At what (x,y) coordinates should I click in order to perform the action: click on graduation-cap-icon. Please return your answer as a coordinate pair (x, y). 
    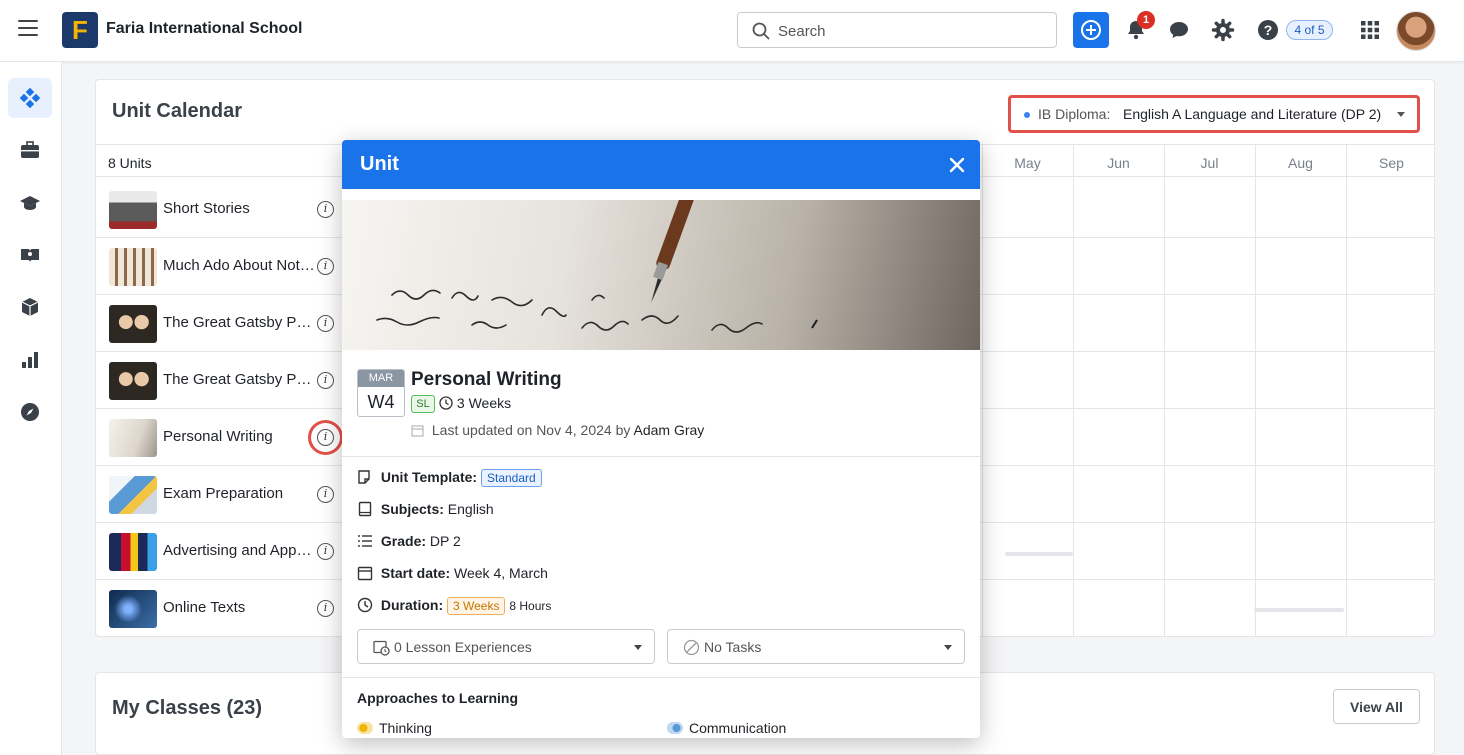
    Looking at the image, I should click on (30, 203).